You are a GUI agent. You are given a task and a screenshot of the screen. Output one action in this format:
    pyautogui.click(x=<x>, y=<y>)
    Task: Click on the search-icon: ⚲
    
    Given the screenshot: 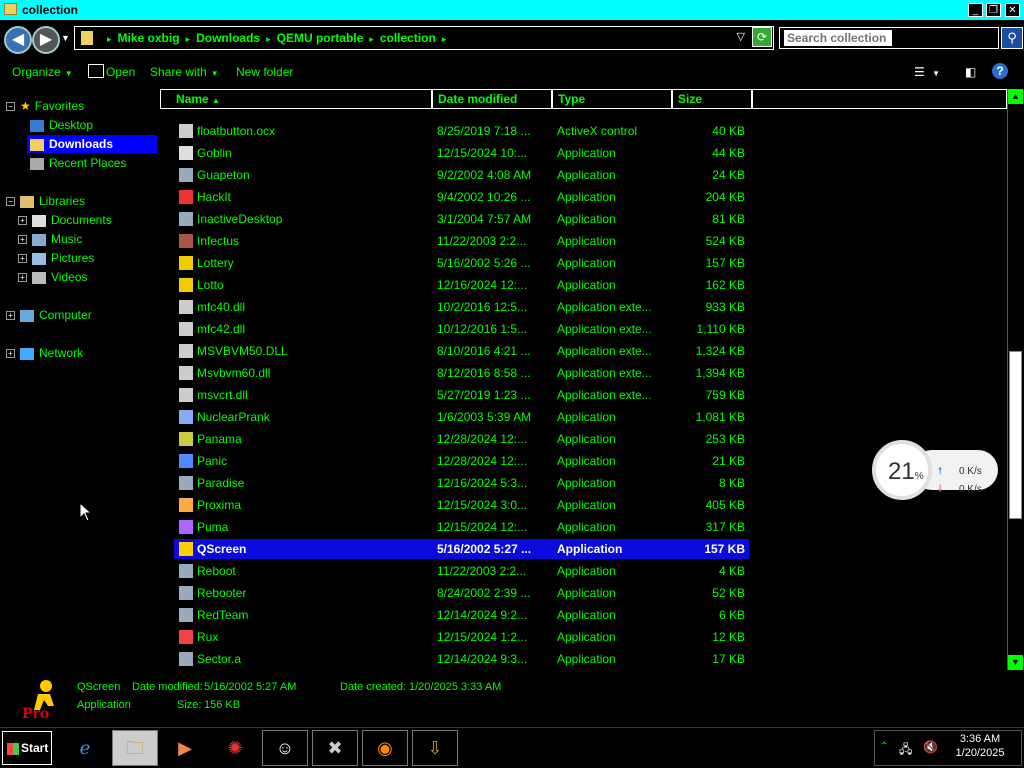 What is the action you would take?
    pyautogui.click(x=1012, y=38)
    